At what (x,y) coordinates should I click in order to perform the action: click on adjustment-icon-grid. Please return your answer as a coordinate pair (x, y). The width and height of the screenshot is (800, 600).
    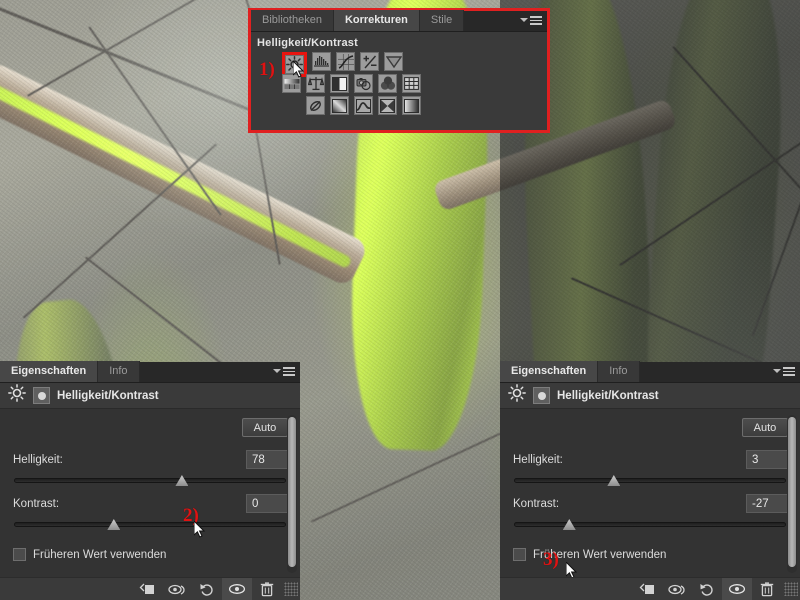
    Looking at the image, I should click on (399, 82).